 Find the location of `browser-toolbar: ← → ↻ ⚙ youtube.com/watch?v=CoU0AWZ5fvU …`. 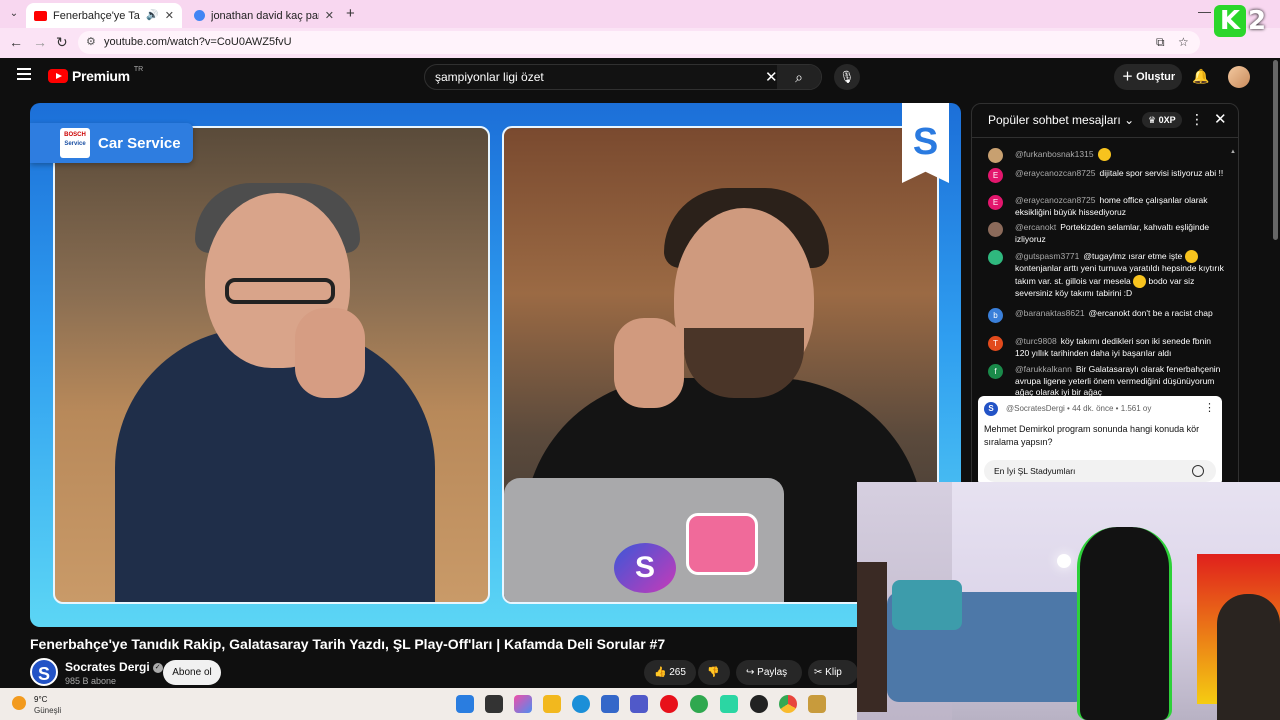

browser-toolbar: ← → ↻ ⚙ youtube.com/watch?v=CoU0AWZ5fvU … is located at coordinates (640, 43).